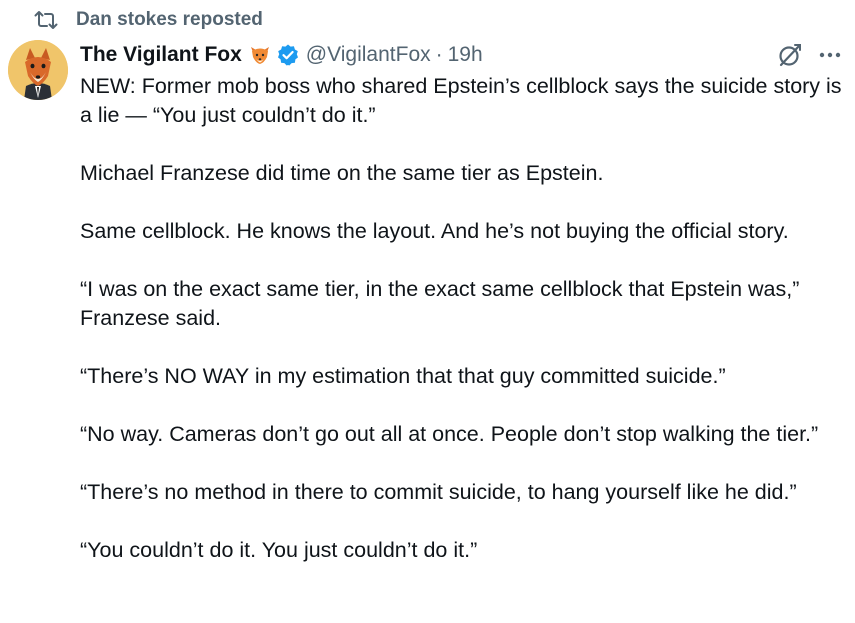  I want to click on repost-indicator: Dan stokes reposted, so click(148, 20).